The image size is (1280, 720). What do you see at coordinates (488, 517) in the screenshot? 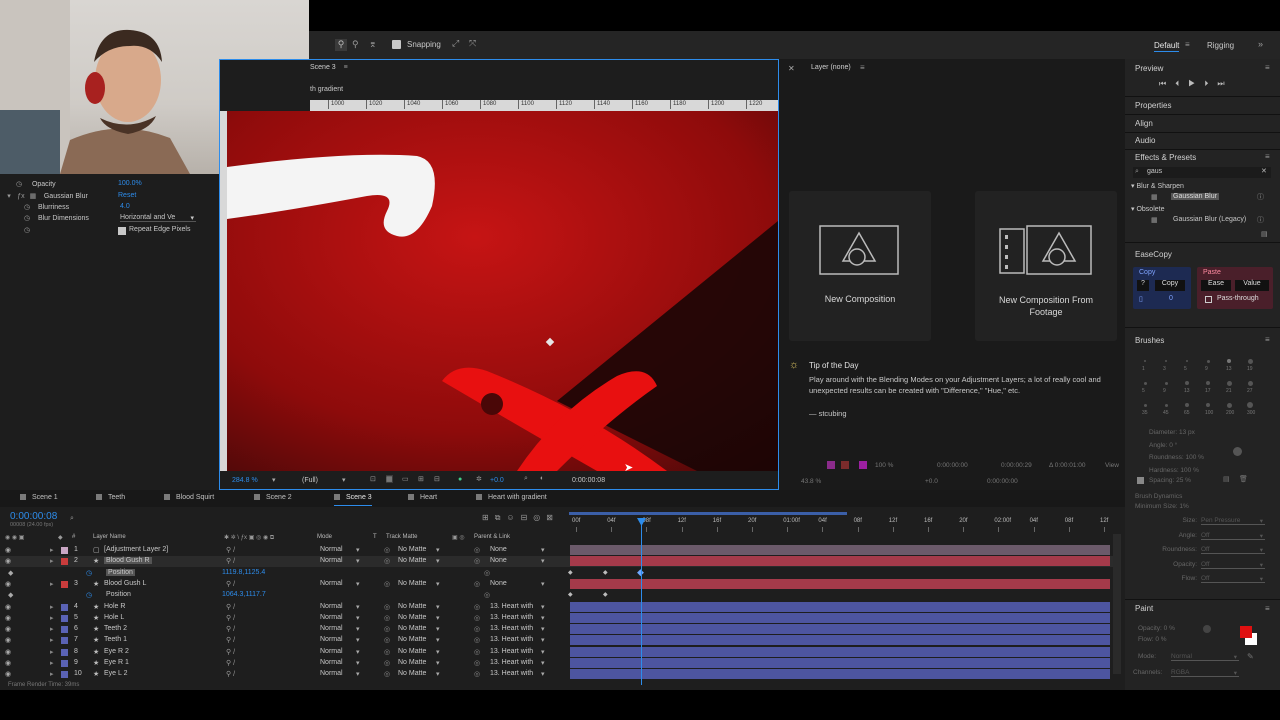
I see `comp-flowchart-icon: ⊞` at bounding box center [488, 517].